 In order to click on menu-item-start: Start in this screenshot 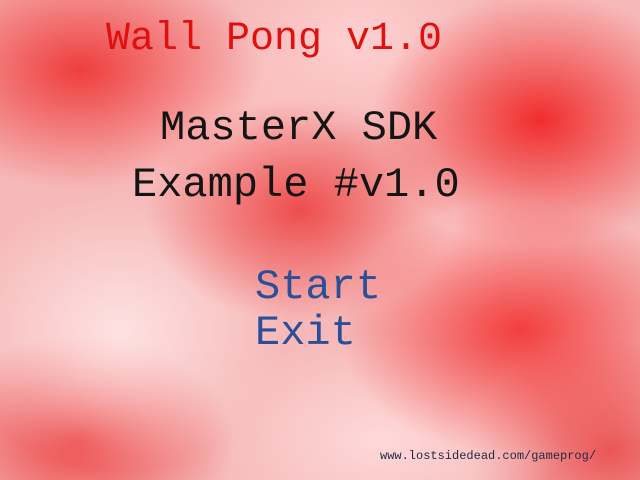, I will do `click(318, 287)`.